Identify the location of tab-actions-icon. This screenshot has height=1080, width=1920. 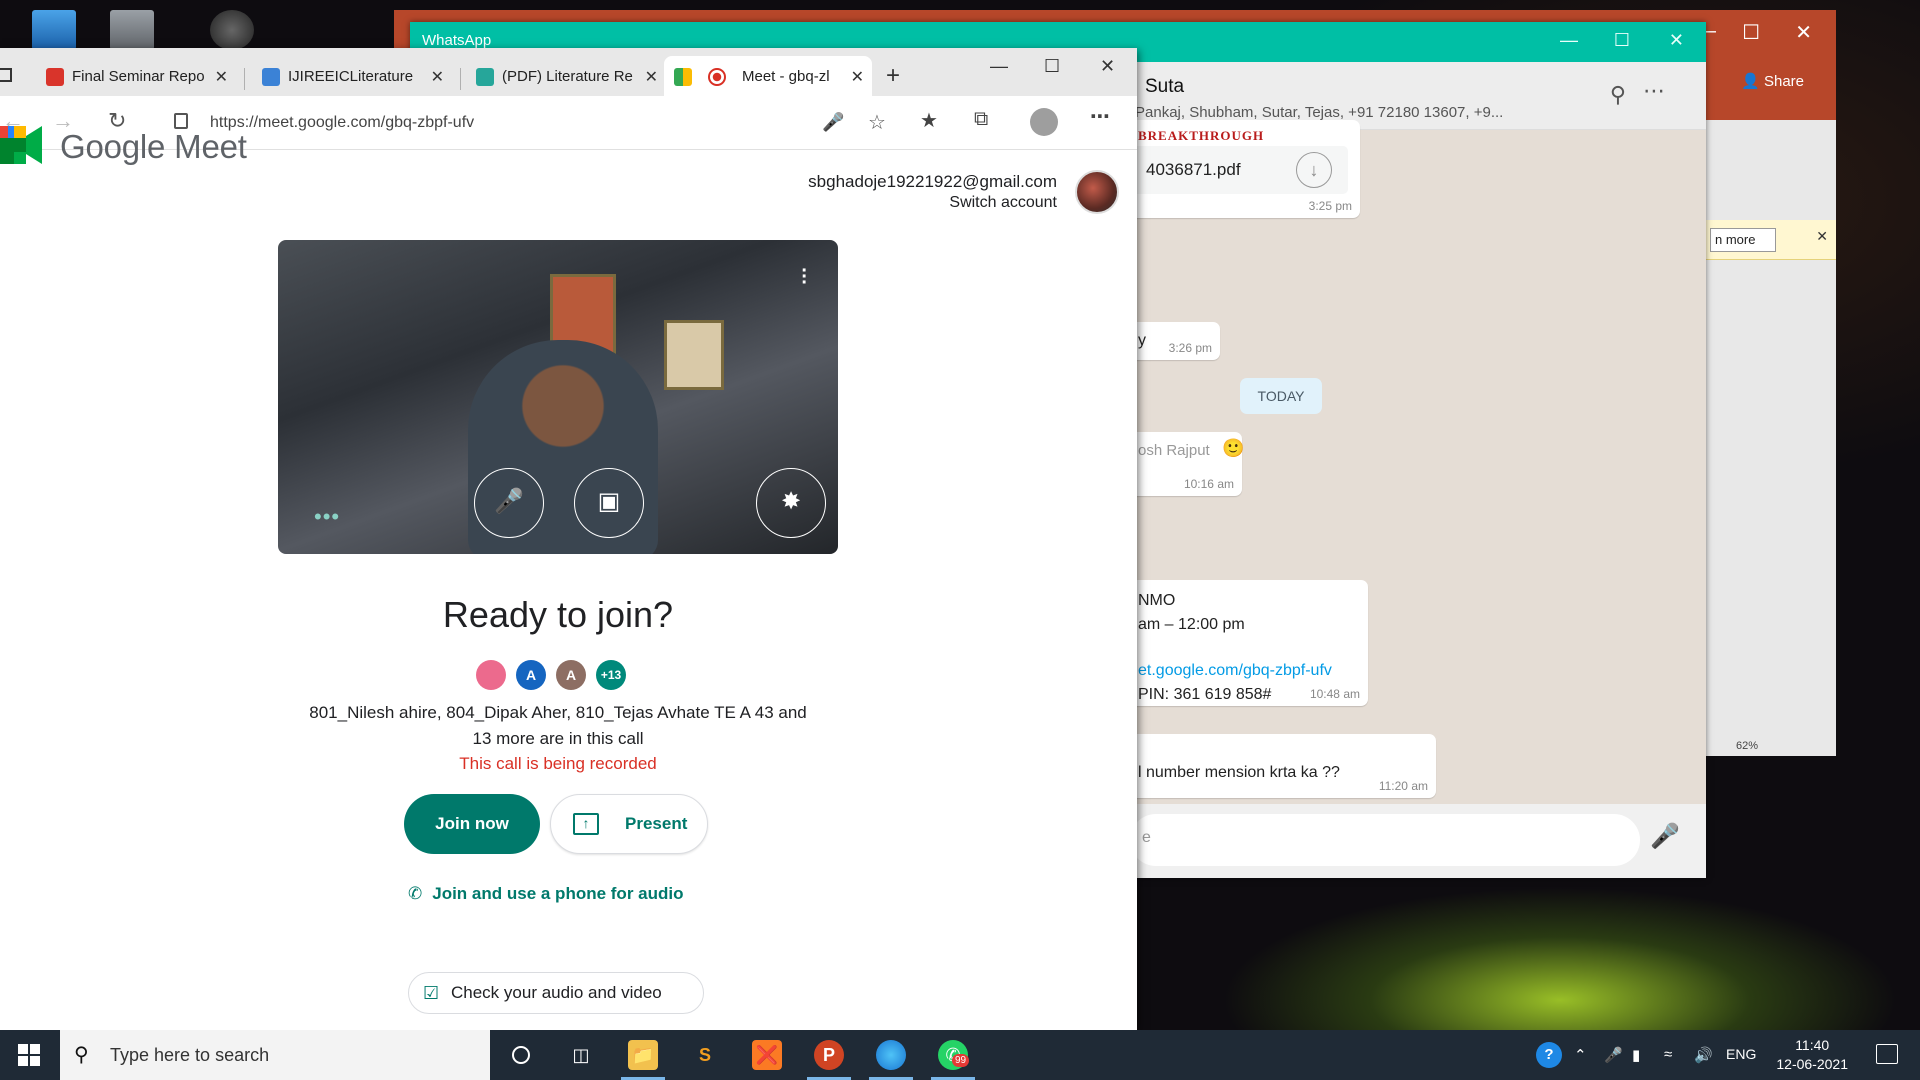
(6, 75).